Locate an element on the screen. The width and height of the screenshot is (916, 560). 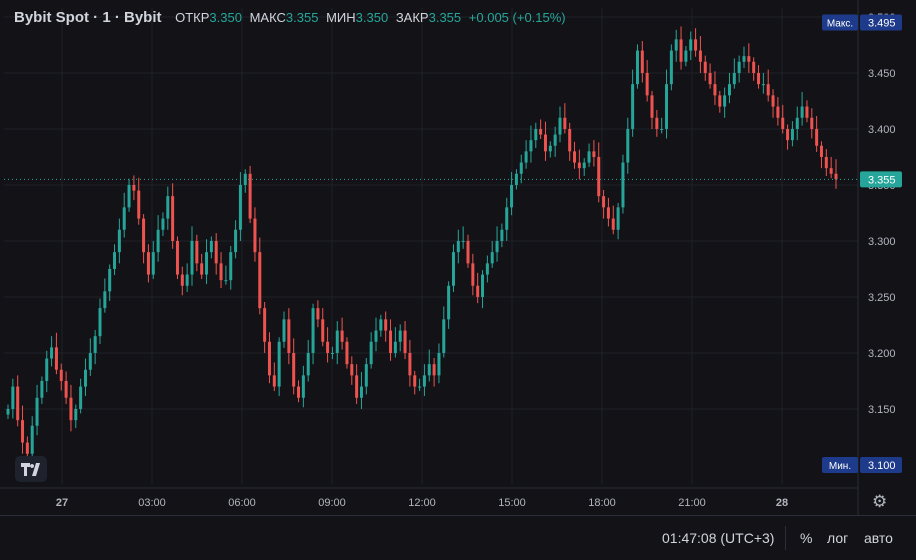
time-axis: 27 03:00 06:00 09:00 12:00 15:00 18:00 21:00 28 is located at coordinates (422, 503).